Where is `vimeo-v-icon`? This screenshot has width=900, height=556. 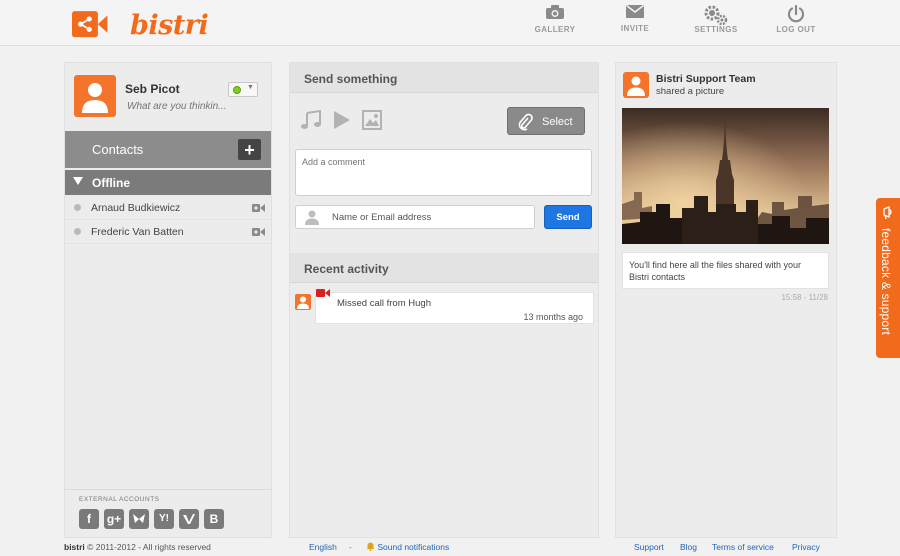
vimeo-v-icon is located at coordinates (189, 519).